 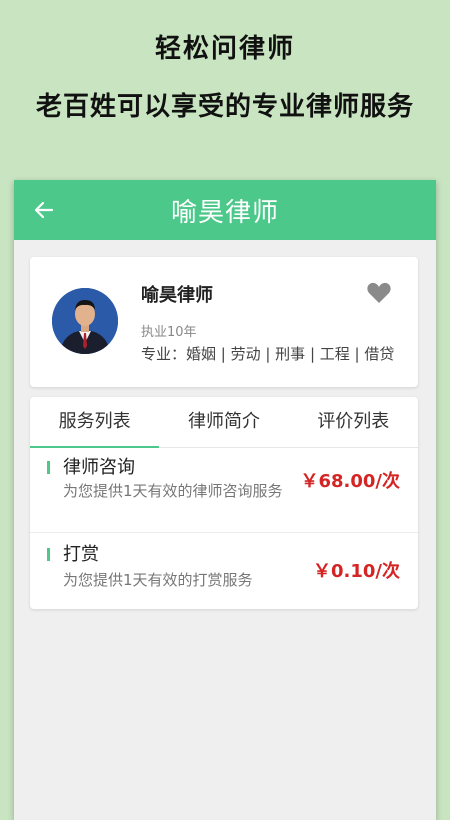 I want to click on list-item: 打赏 为您提供1天有效的打赏服务 ￥0.10/次, so click(x=224, y=571).